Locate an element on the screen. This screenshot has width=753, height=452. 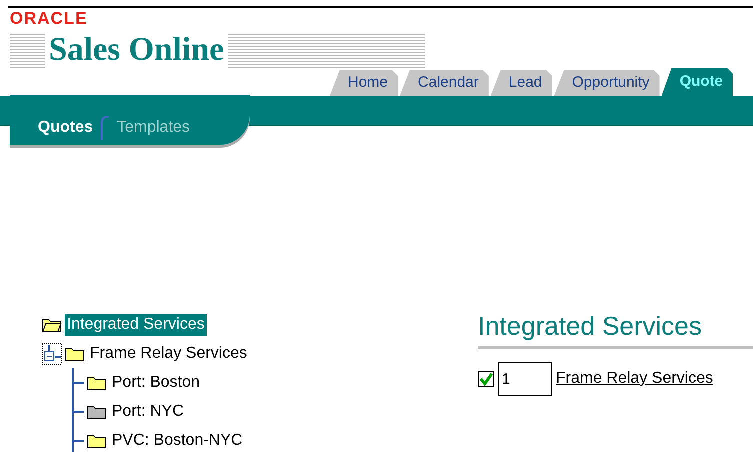
nav-tab: Lead is located at coordinates (521, 83).